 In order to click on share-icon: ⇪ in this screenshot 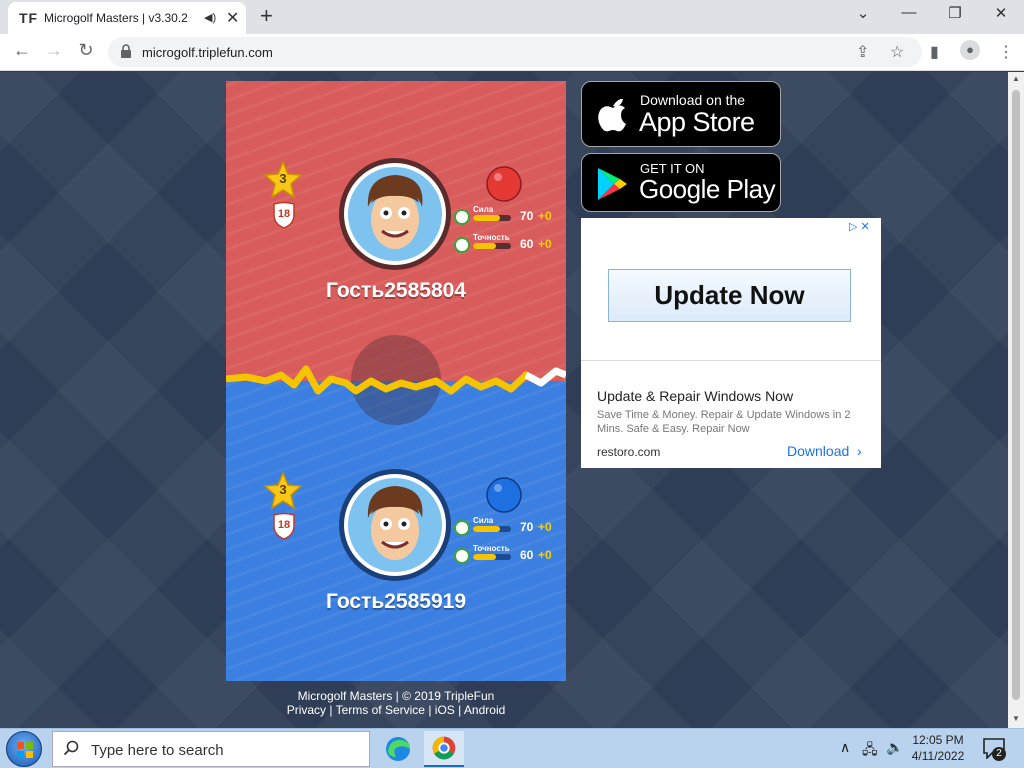, I will do `click(862, 52)`.